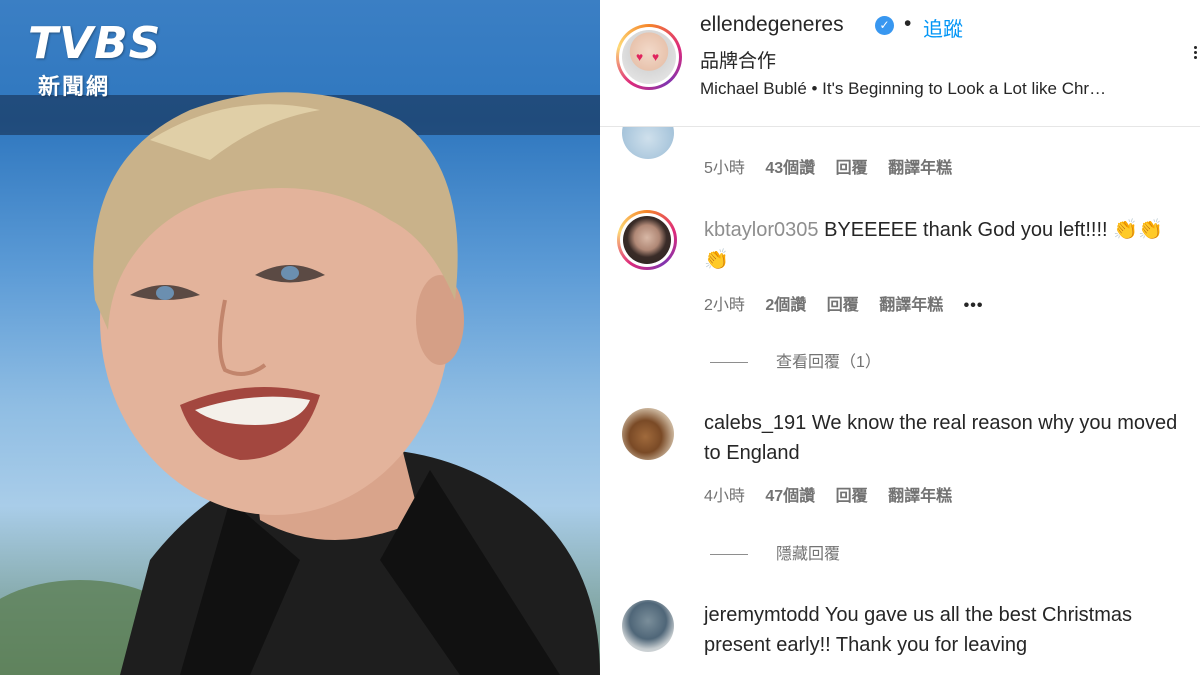 Image resolution: width=1200 pixels, height=675 pixels. I want to click on author-username: ellendegeneres, so click(772, 25).